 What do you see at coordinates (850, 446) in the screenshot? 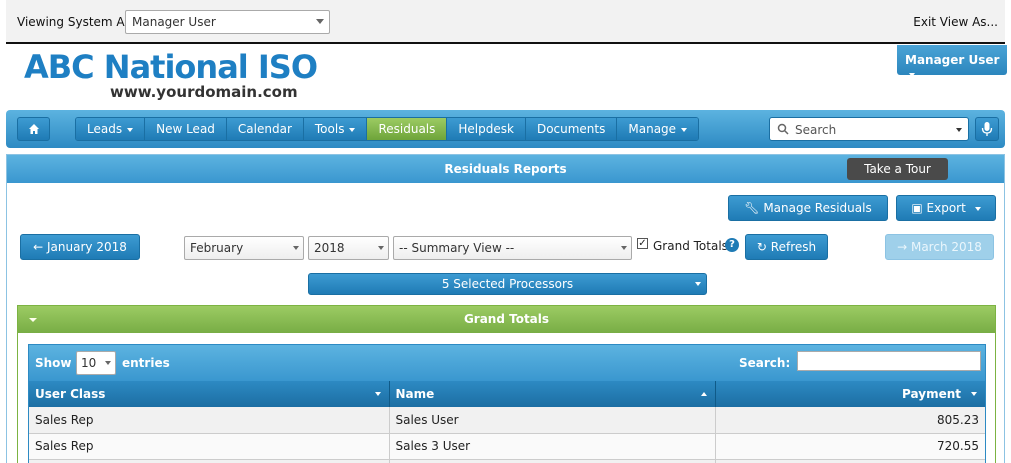
I see `cell-payment: 720.55` at bounding box center [850, 446].